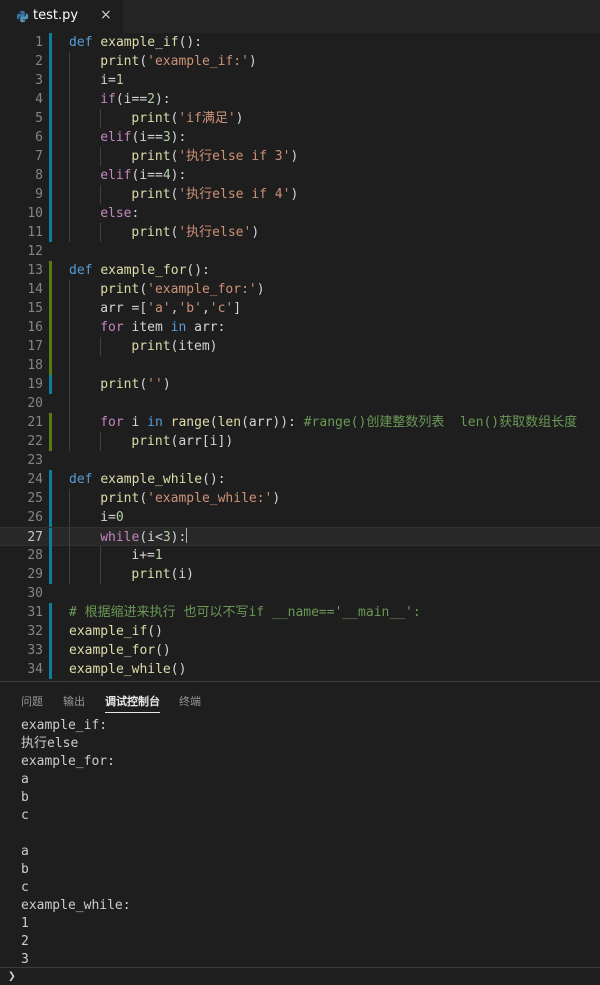 This screenshot has height=985, width=600. Describe the element at coordinates (300, 213) in the screenshot. I see `code-line: 10 else:` at that location.